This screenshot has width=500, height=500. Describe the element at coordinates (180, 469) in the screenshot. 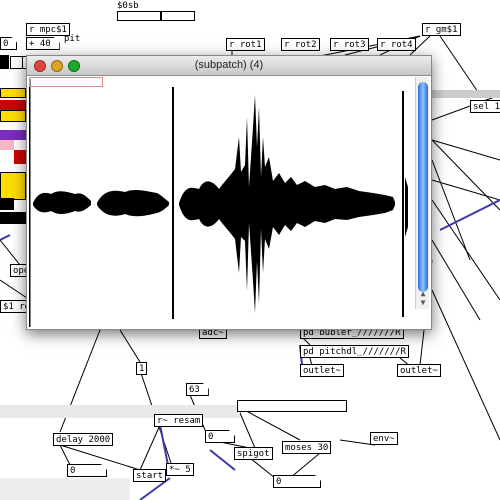

I see `multiply-signal-object: *~ 5` at that location.